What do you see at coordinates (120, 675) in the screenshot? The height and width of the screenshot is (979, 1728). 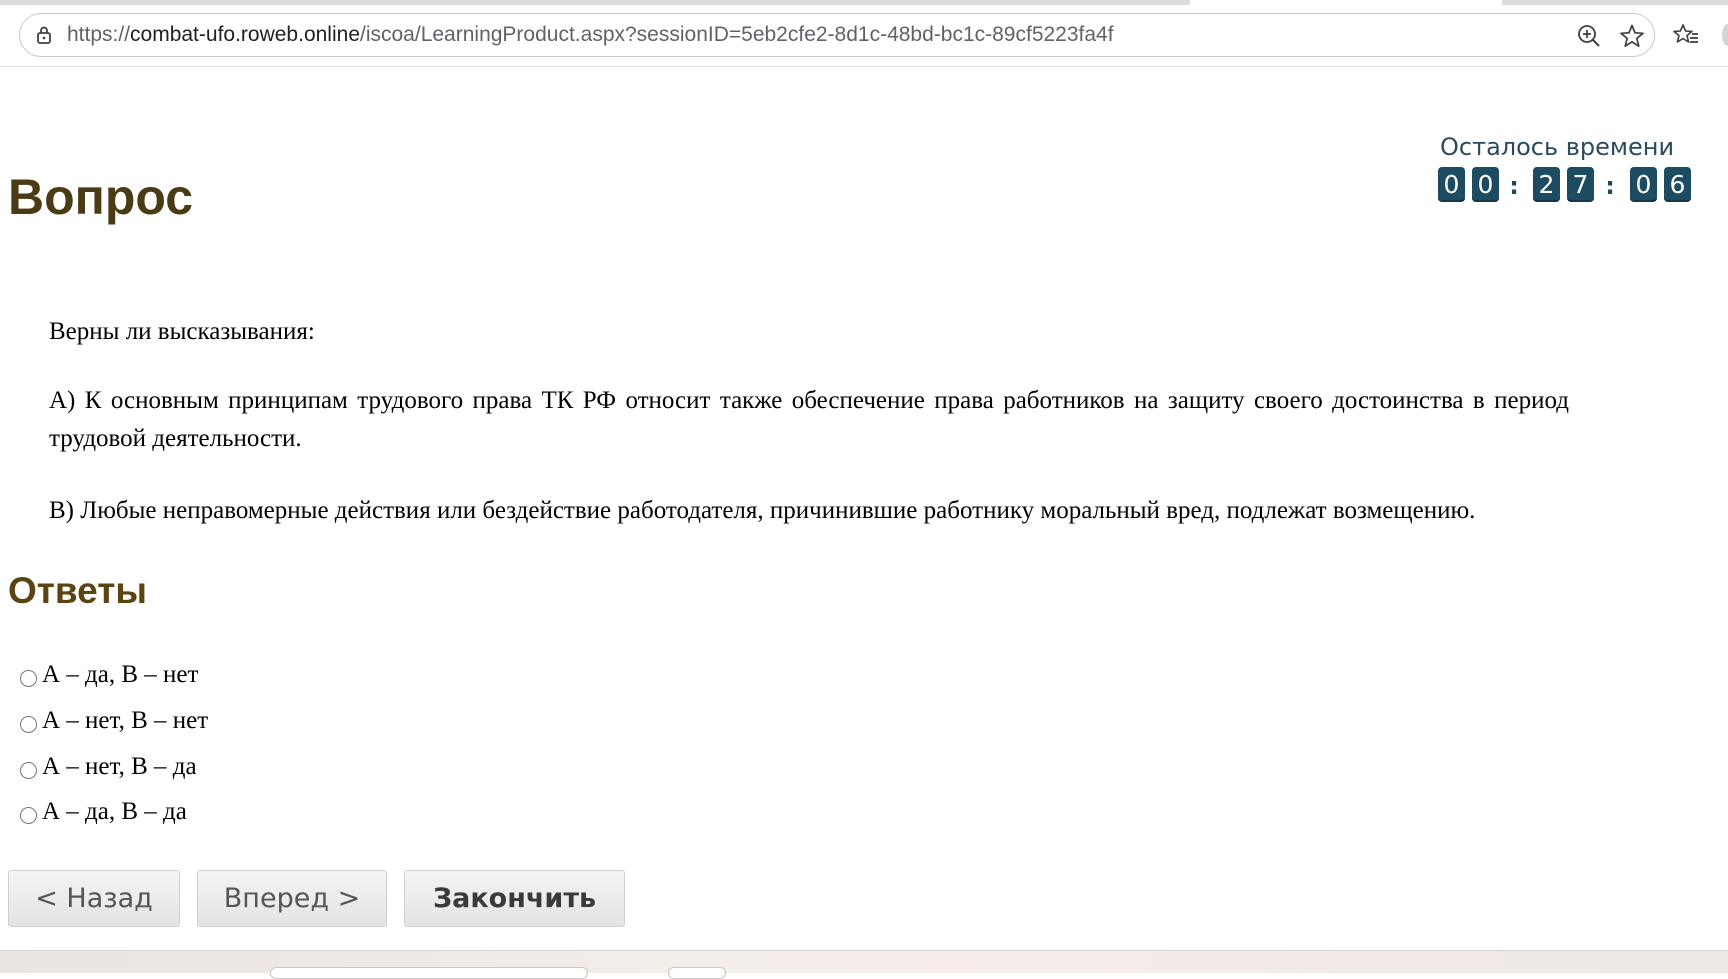 I see `answer-label: А – да, В – нет` at bounding box center [120, 675].